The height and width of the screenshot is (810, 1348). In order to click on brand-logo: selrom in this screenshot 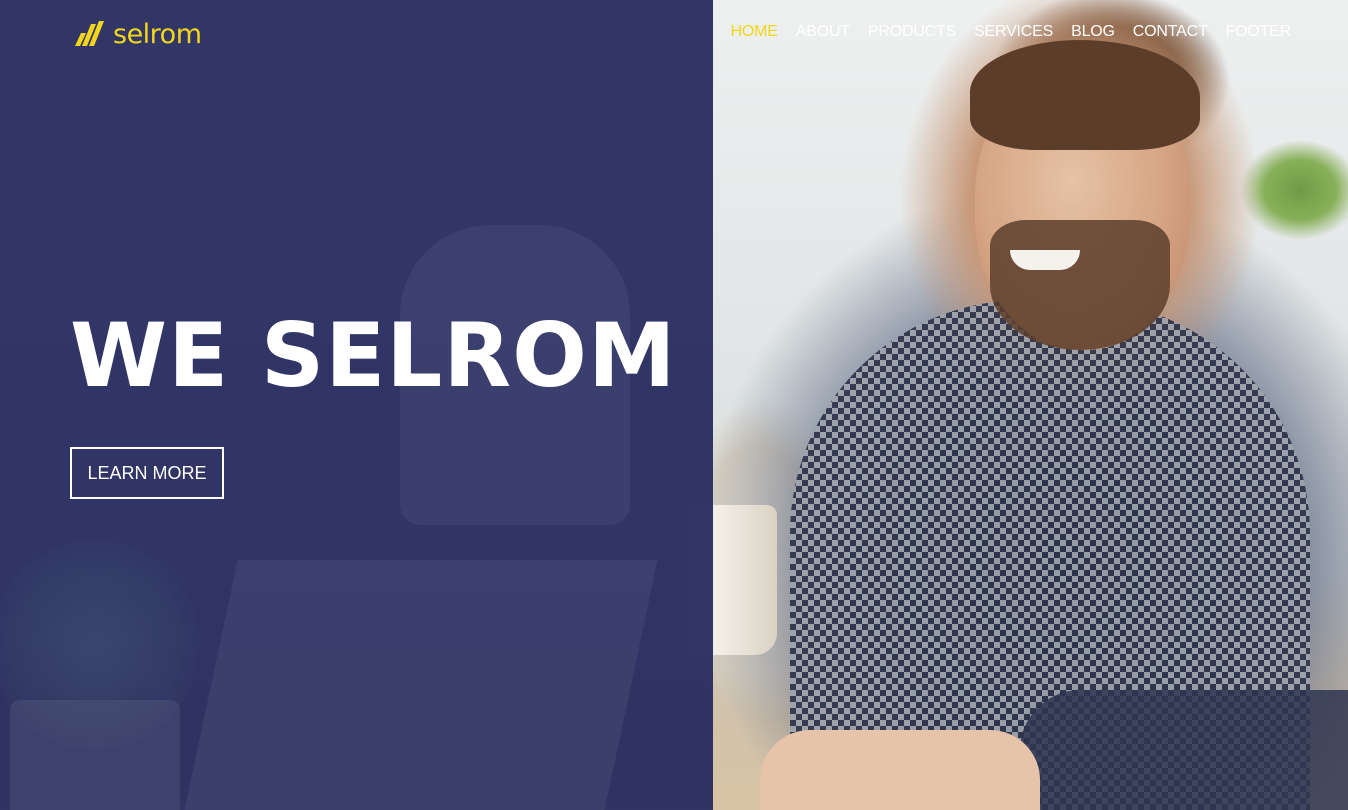, I will do `click(137, 34)`.